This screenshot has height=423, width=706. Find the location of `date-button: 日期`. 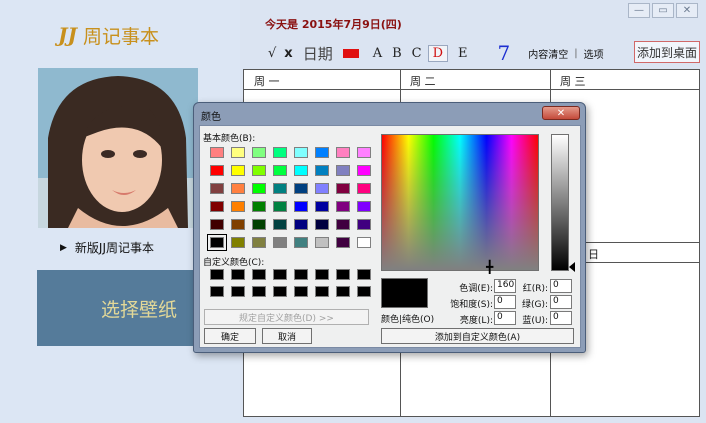

date-button: 日期 is located at coordinates (318, 53).